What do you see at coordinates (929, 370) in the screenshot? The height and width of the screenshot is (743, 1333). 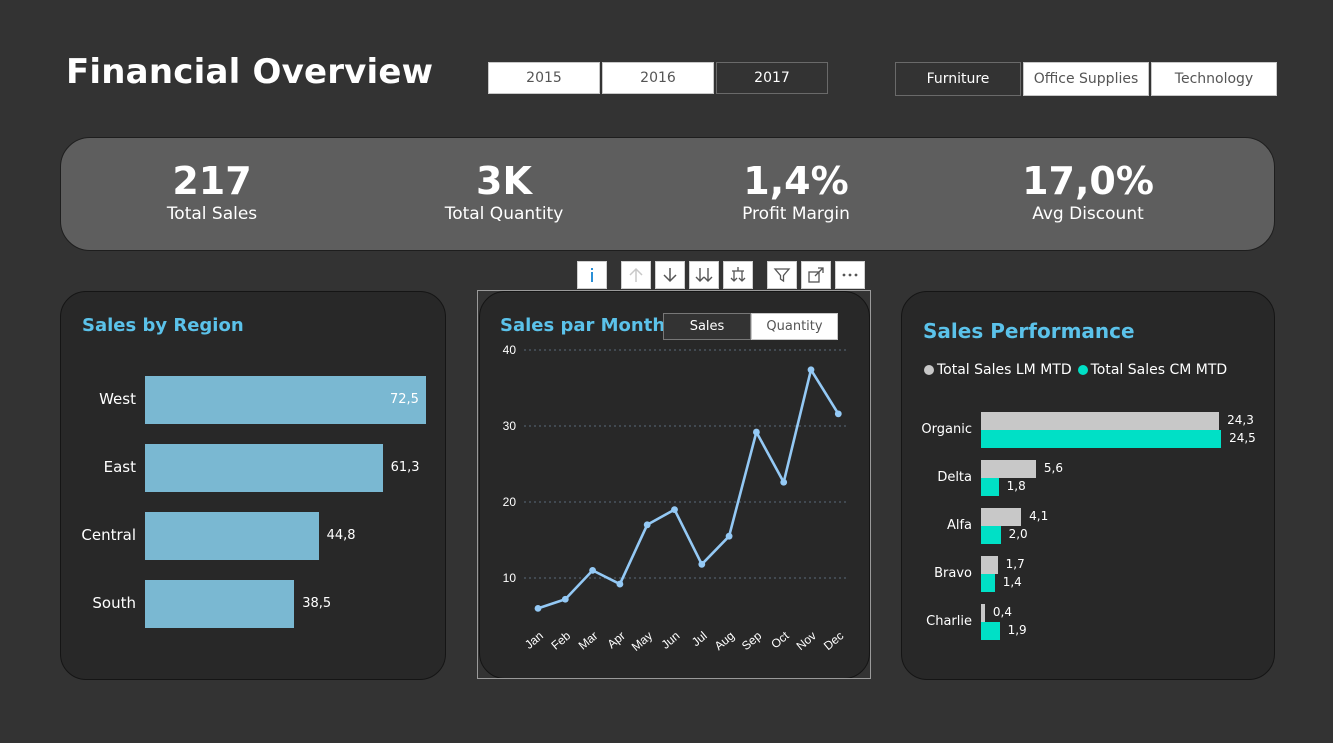 I see `legend-swatch-lm` at bounding box center [929, 370].